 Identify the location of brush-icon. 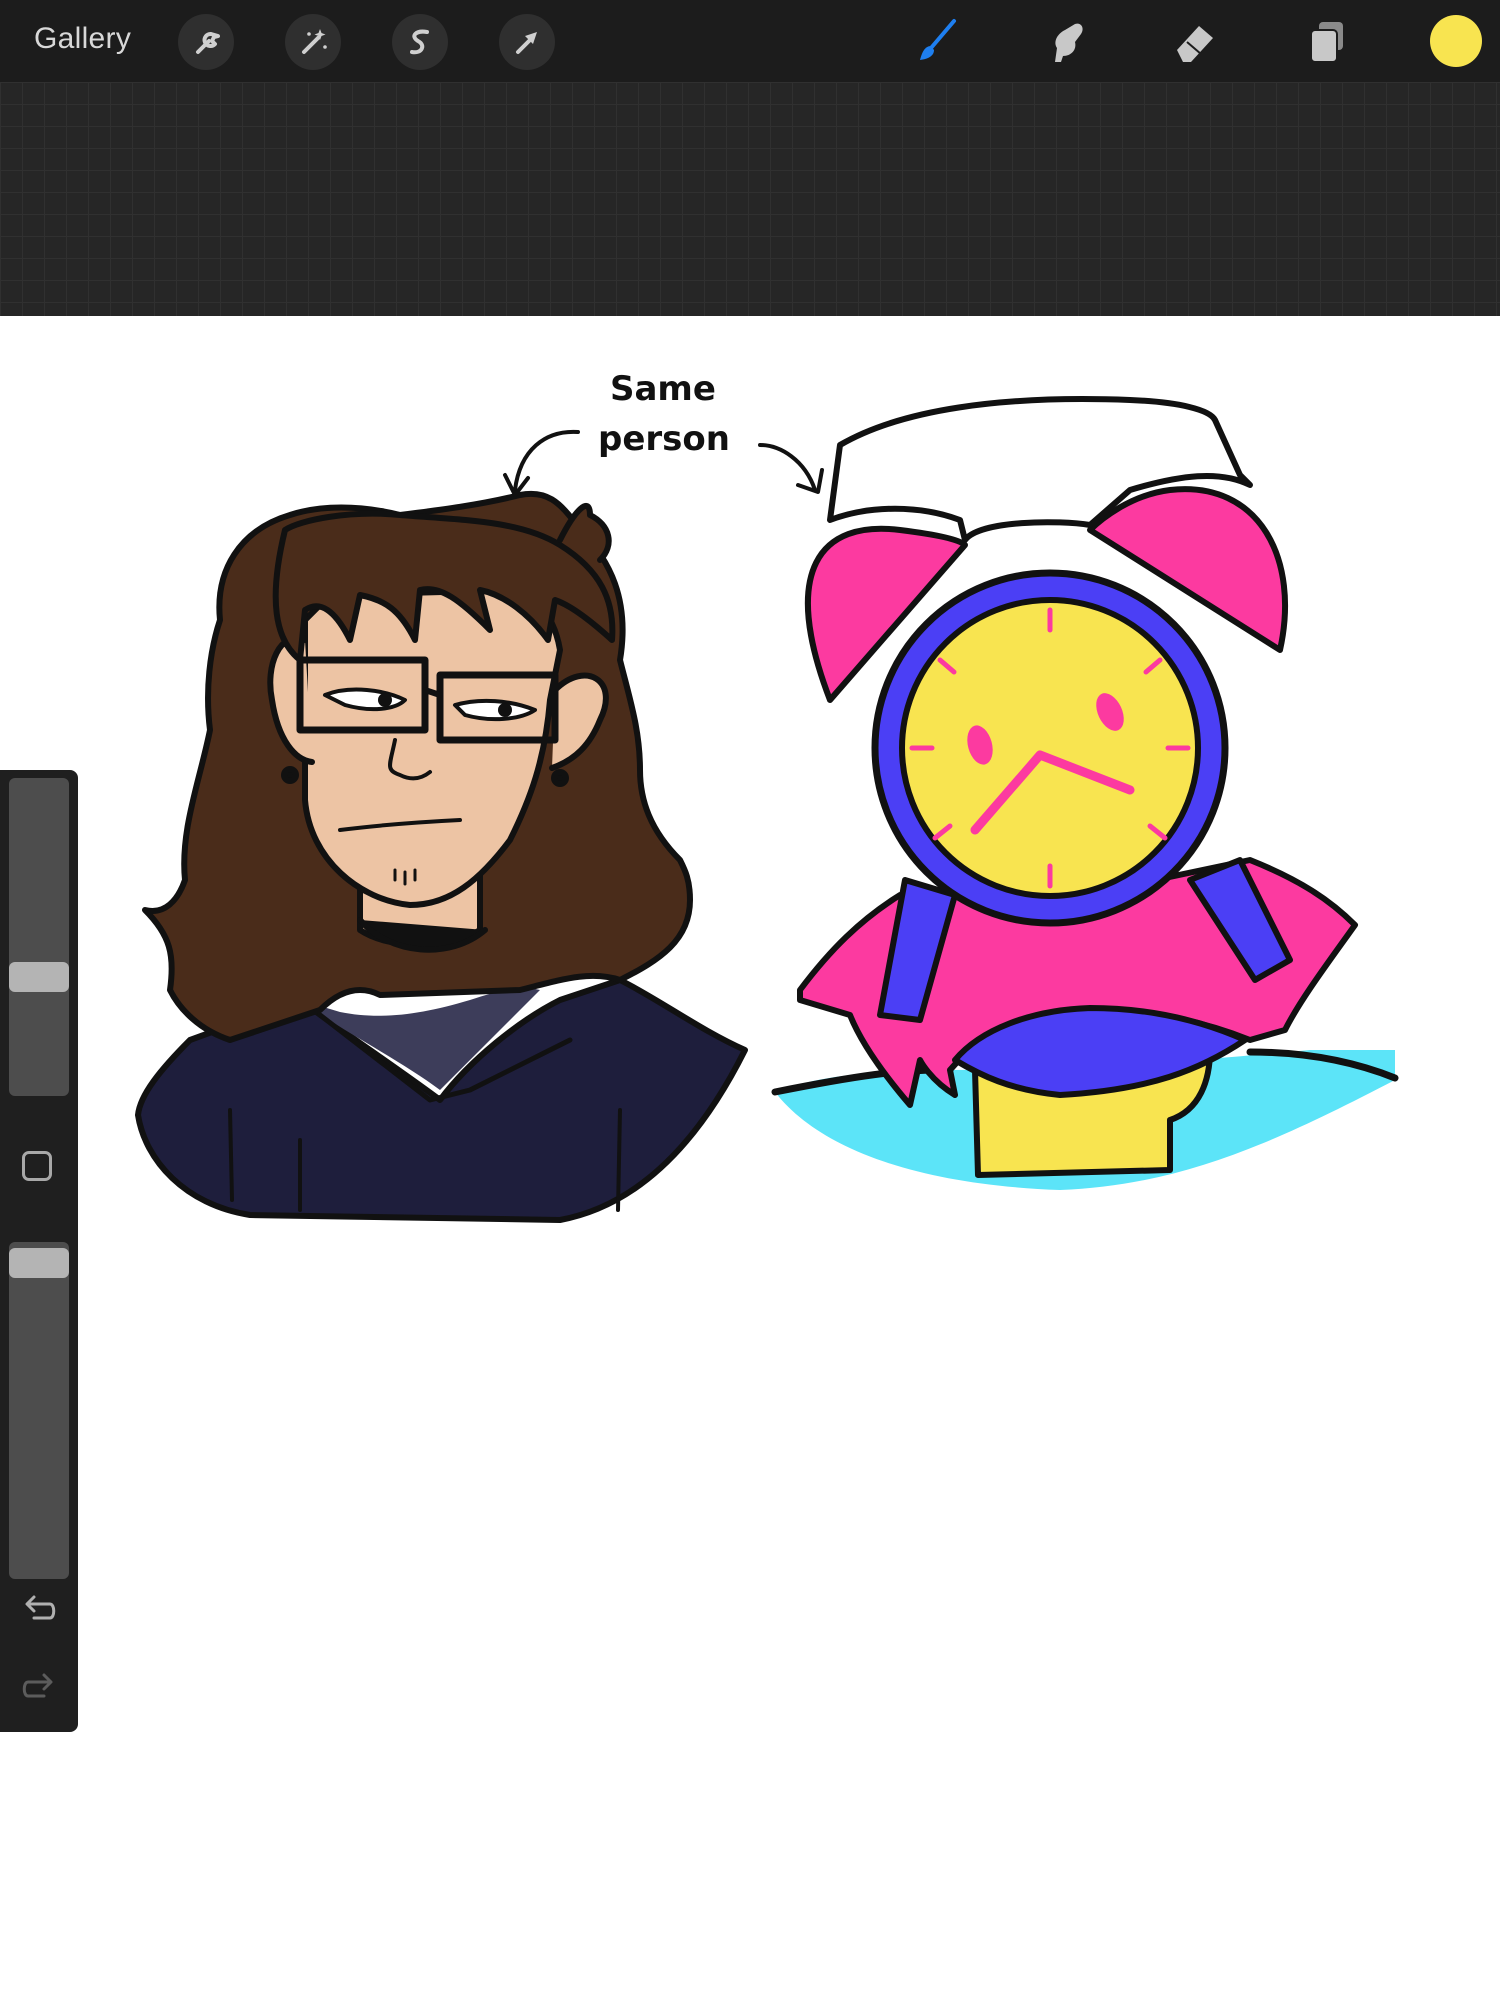
(937, 42).